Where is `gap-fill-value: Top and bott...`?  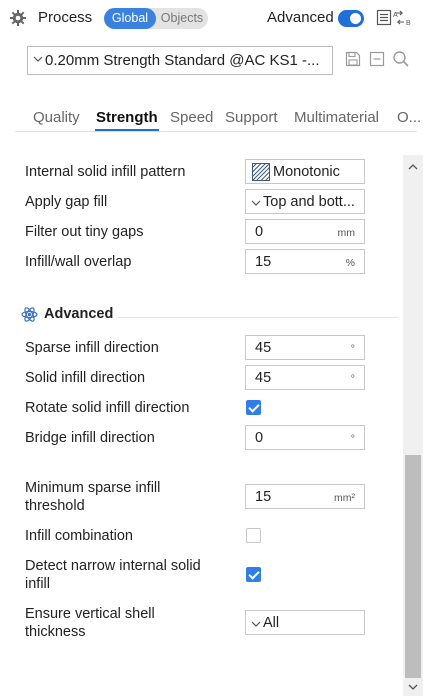 gap-fill-value: Top and bott... is located at coordinates (309, 202).